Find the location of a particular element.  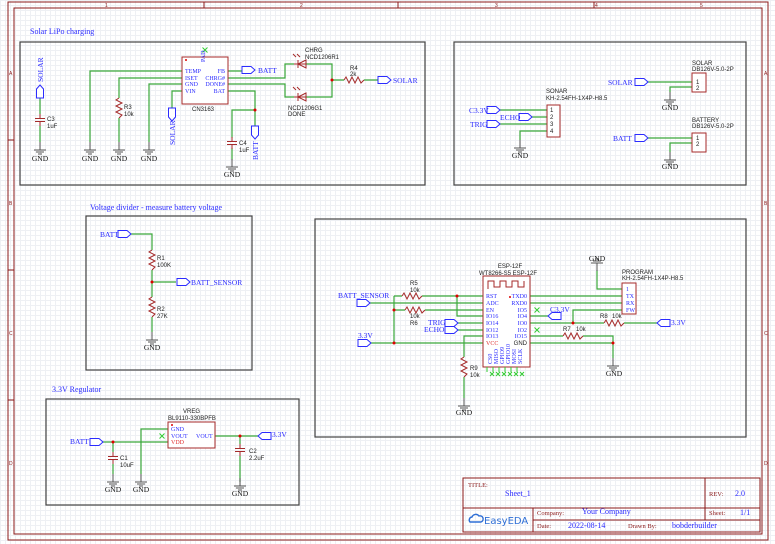

capacitor-c1 is located at coordinates (113, 458).